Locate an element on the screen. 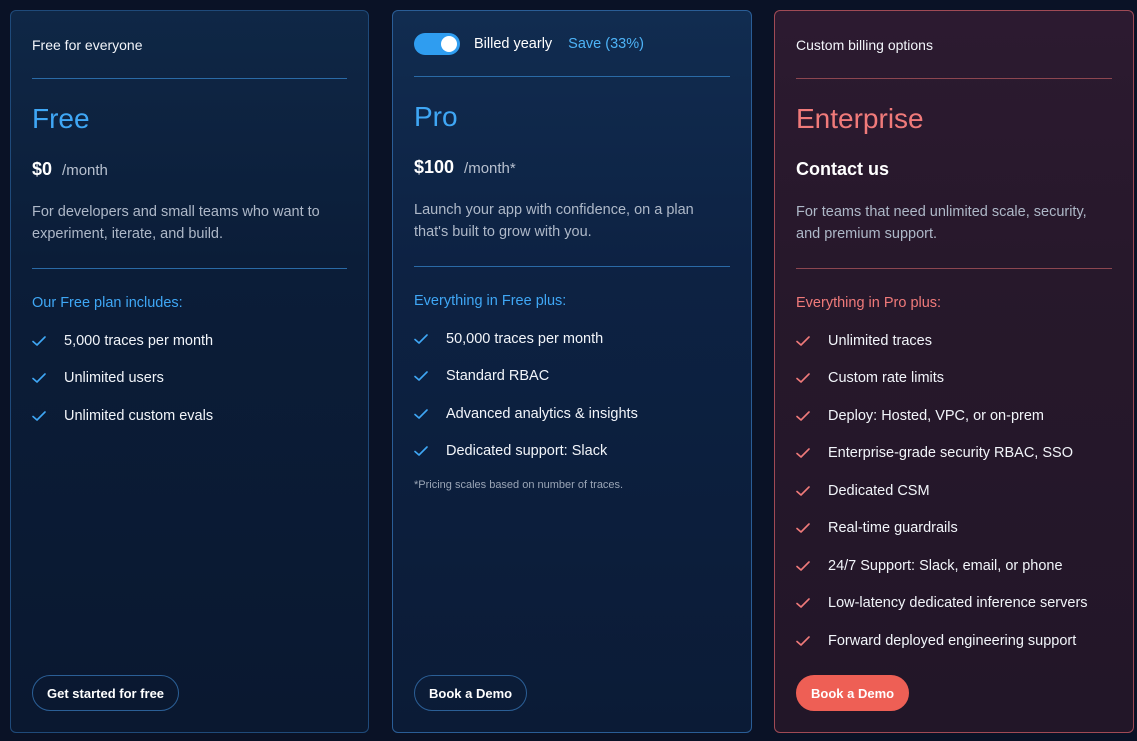 This screenshot has height=741, width=1137. feature-label: Enterprise-grade security RBAC, SSO is located at coordinates (950, 453).